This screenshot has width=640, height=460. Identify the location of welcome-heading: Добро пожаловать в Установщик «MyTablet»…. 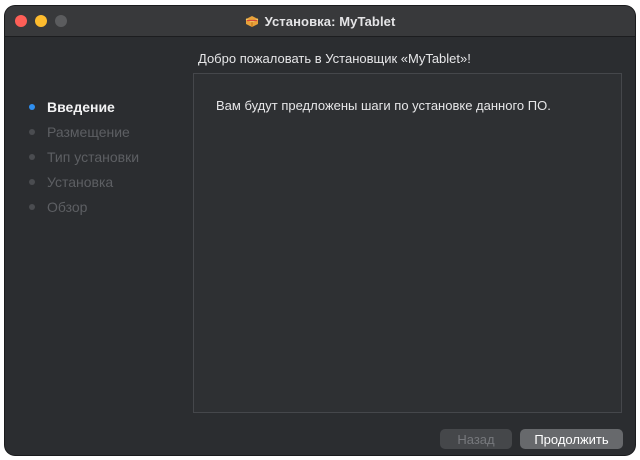
(334, 58).